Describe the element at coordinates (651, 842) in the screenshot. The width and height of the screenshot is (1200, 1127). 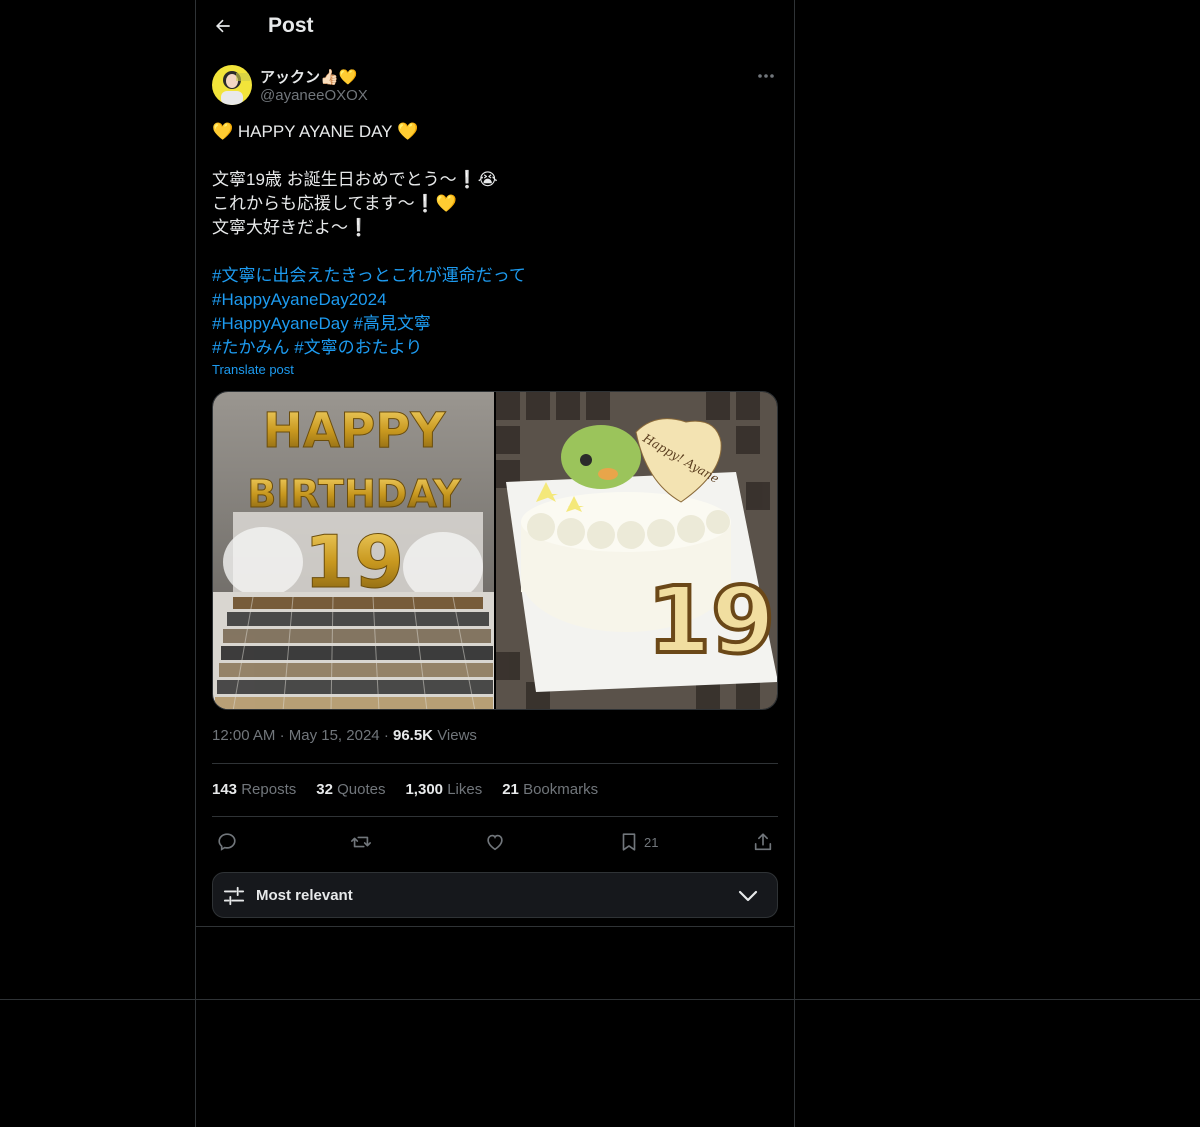
I see `bookmark-count: 21` at that location.